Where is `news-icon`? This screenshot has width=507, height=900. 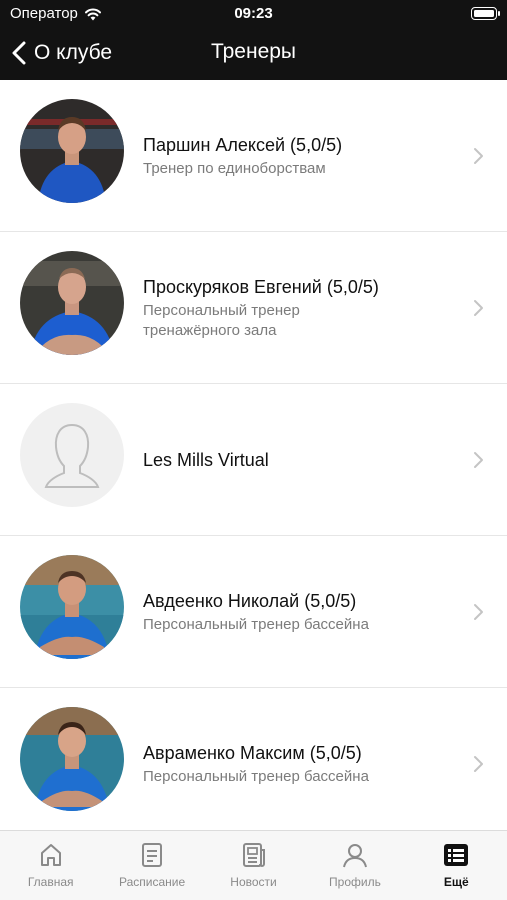 news-icon is located at coordinates (253, 855).